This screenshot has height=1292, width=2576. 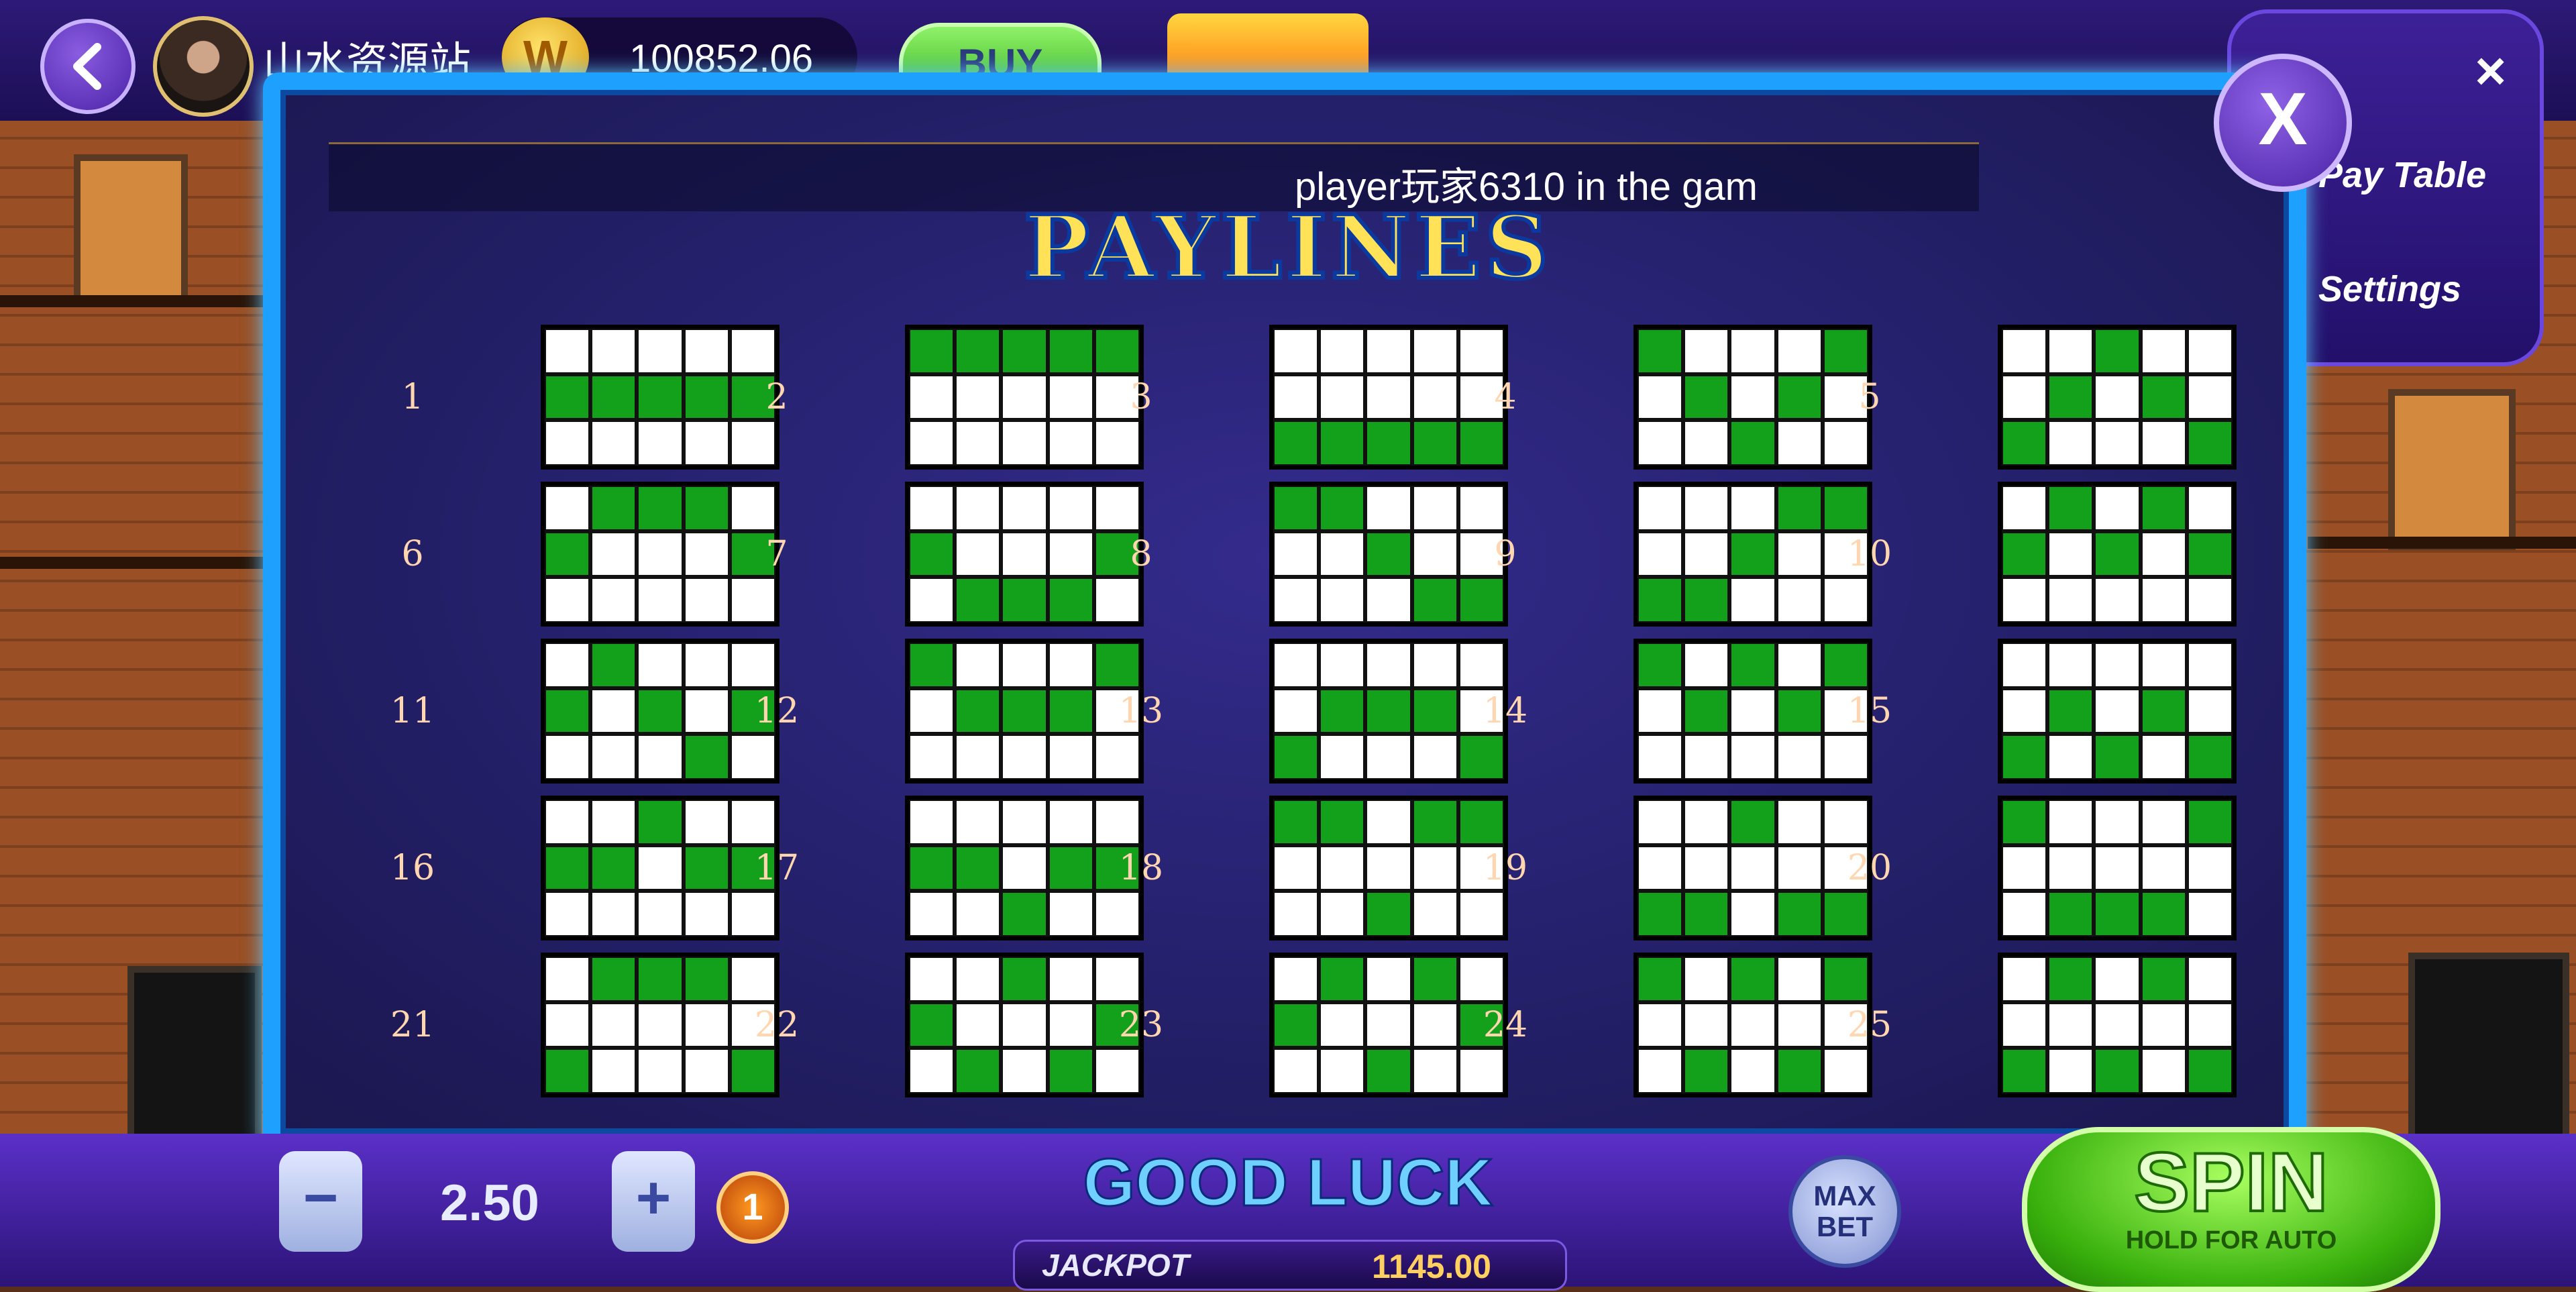 What do you see at coordinates (2402, 175) in the screenshot?
I see `menu-item-pay-table: Pay Table` at bounding box center [2402, 175].